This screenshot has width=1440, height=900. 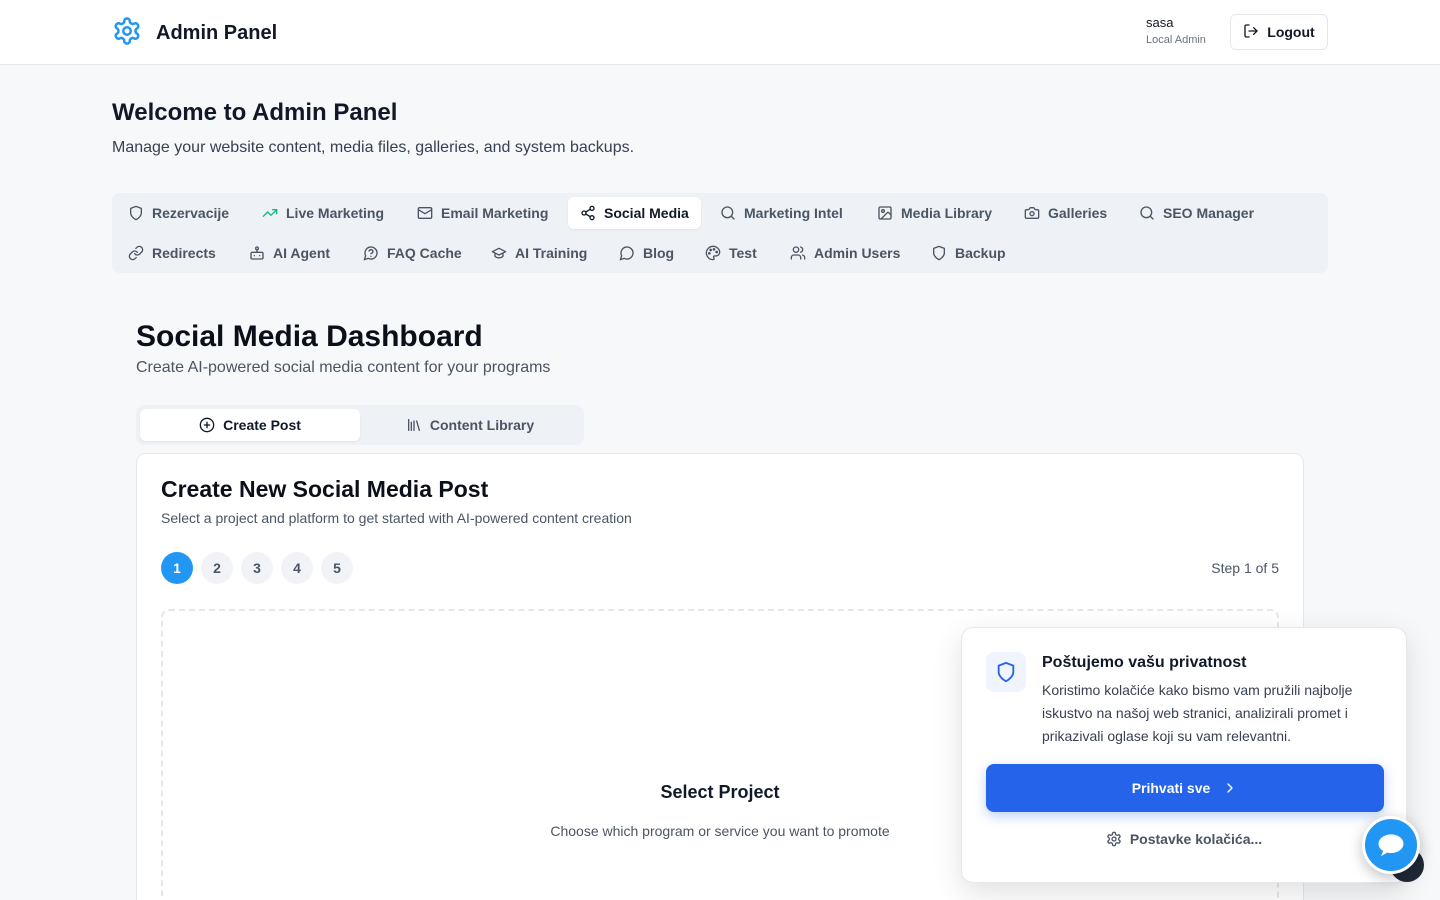 What do you see at coordinates (588, 213) in the screenshot?
I see `share-icon` at bounding box center [588, 213].